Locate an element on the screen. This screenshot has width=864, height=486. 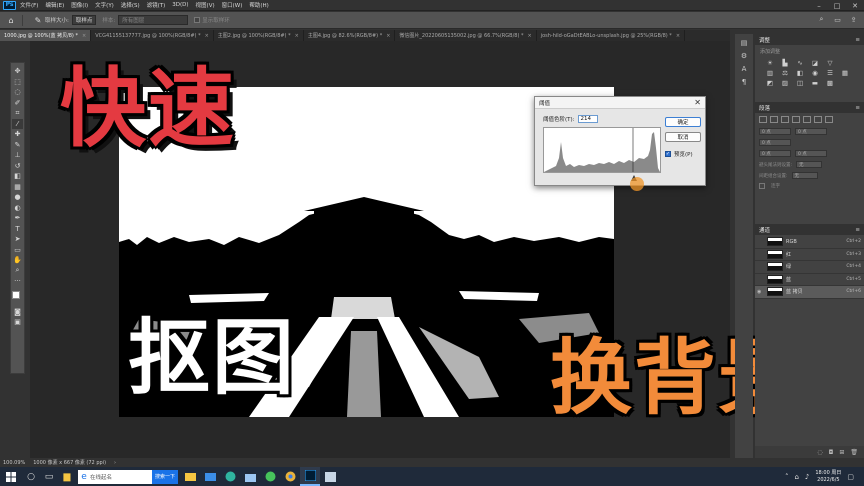
task-view-icon: ▭ is located at coordinates (49, 476).